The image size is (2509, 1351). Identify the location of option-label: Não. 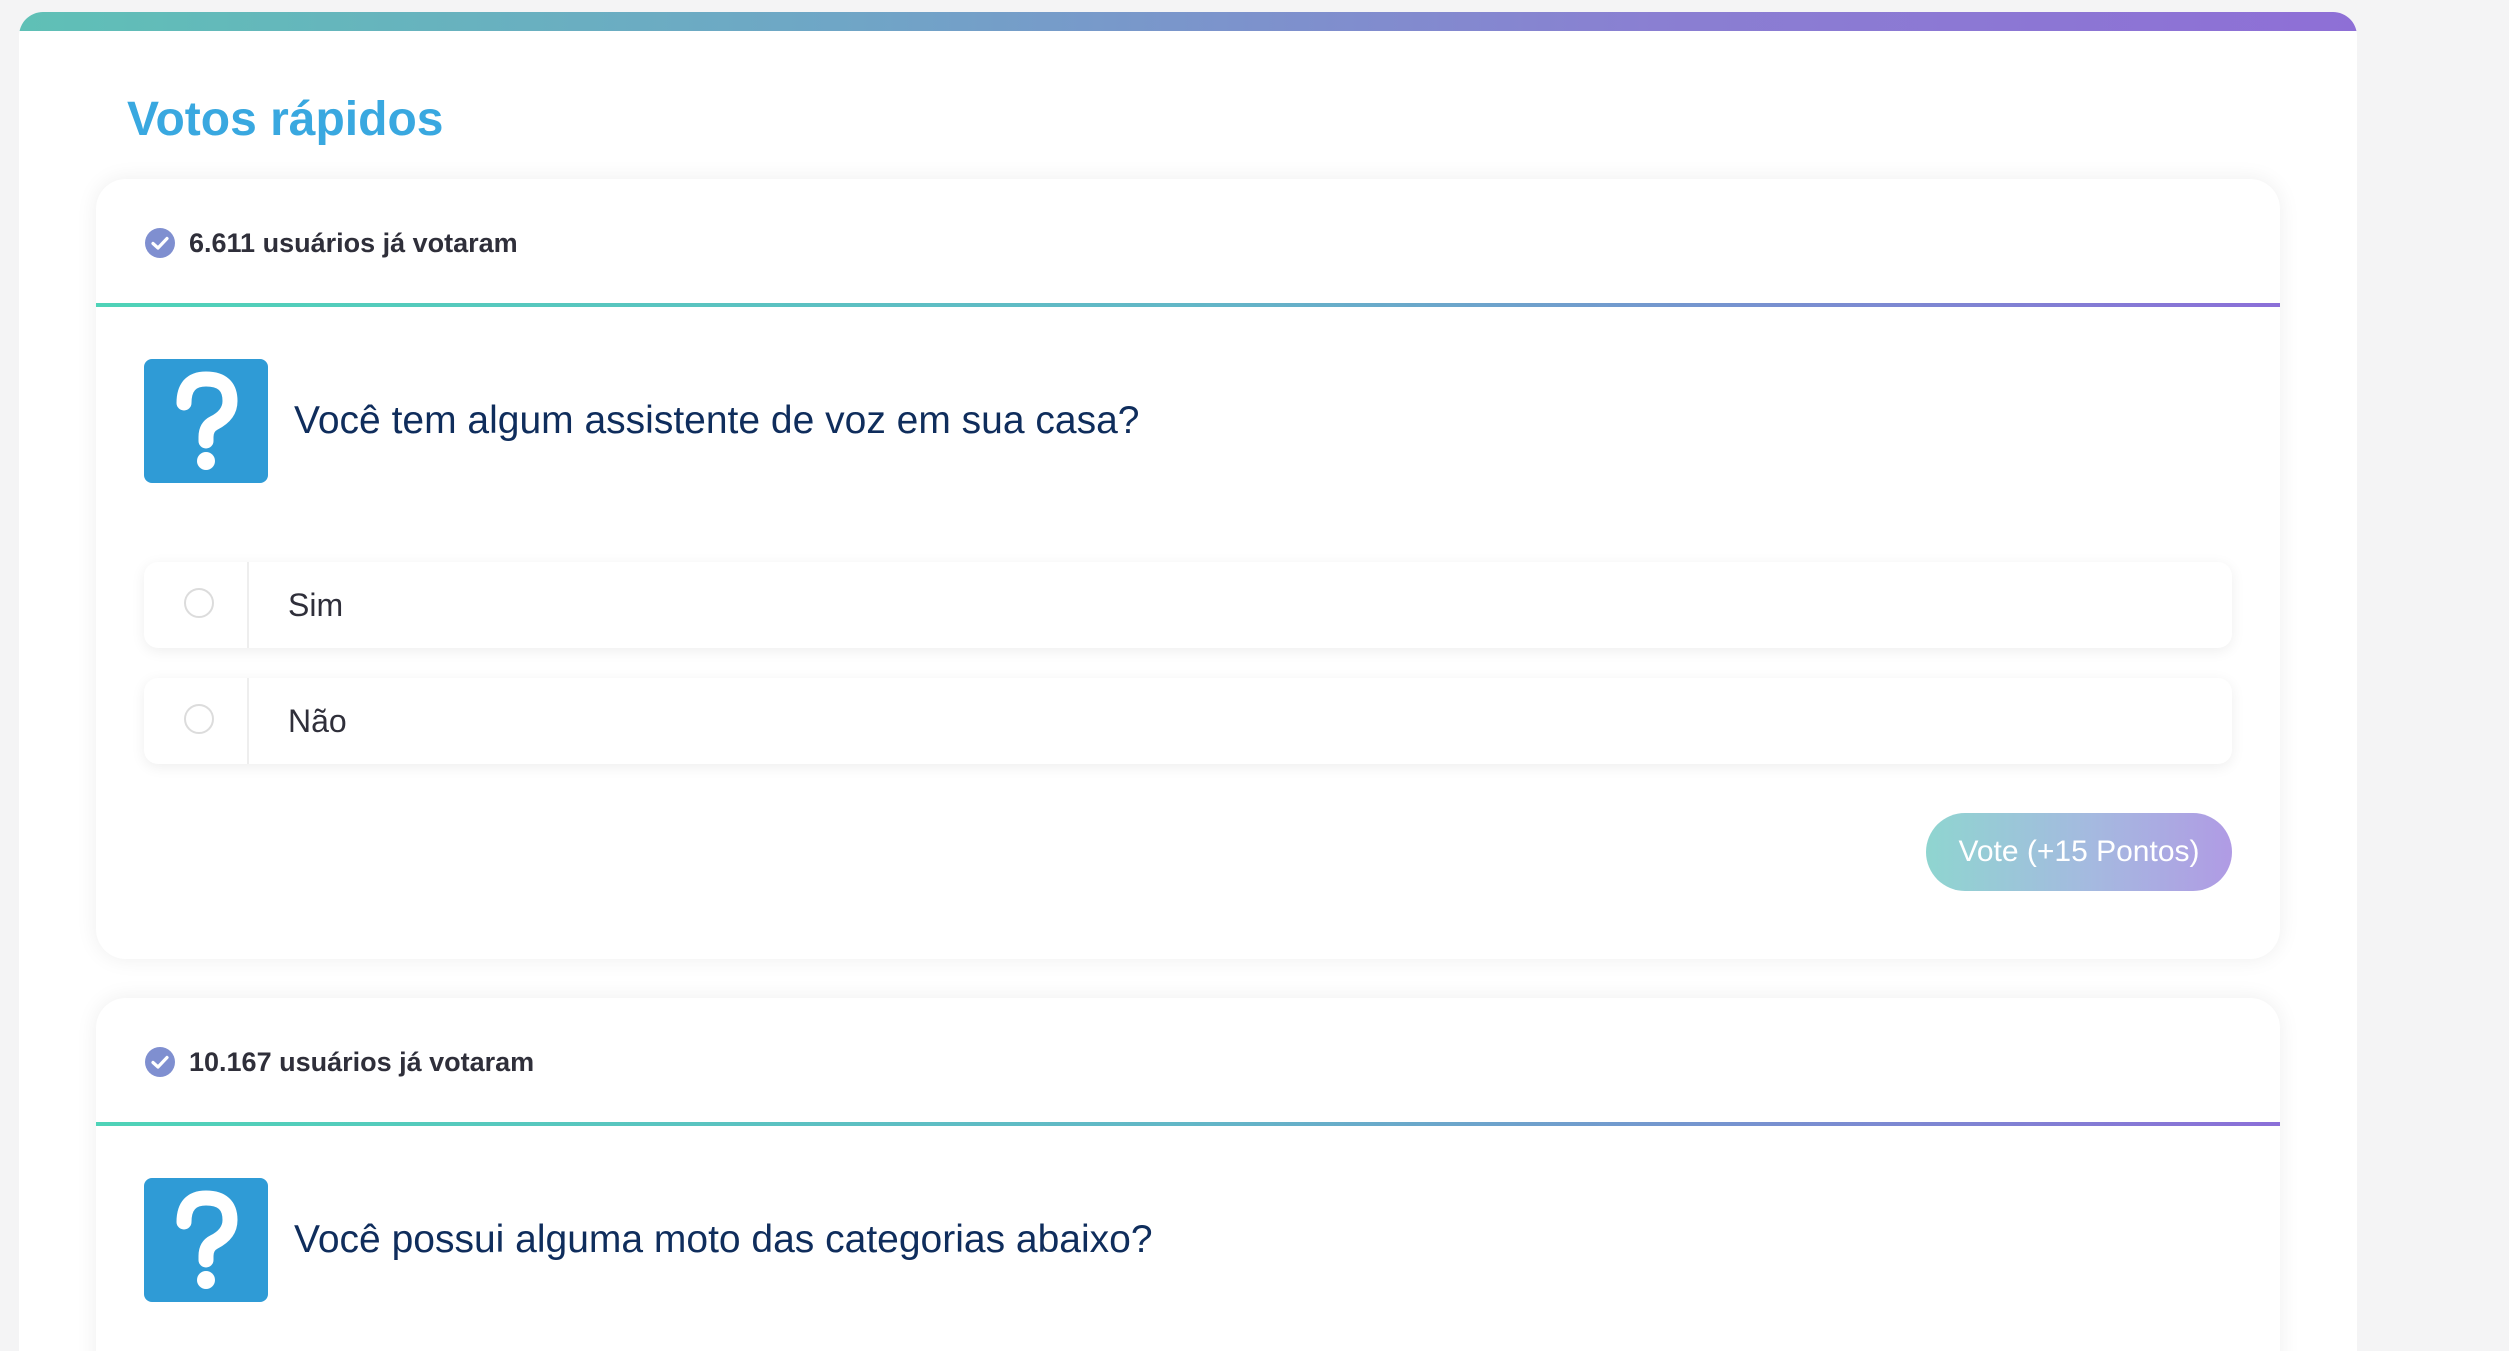
(317, 721).